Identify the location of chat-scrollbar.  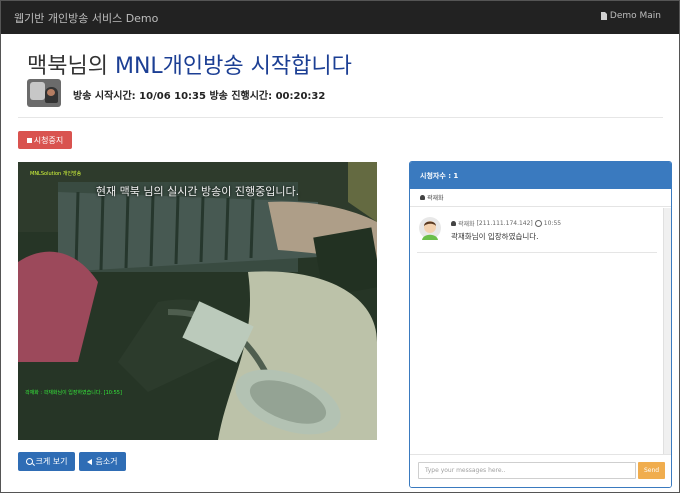
(667, 331).